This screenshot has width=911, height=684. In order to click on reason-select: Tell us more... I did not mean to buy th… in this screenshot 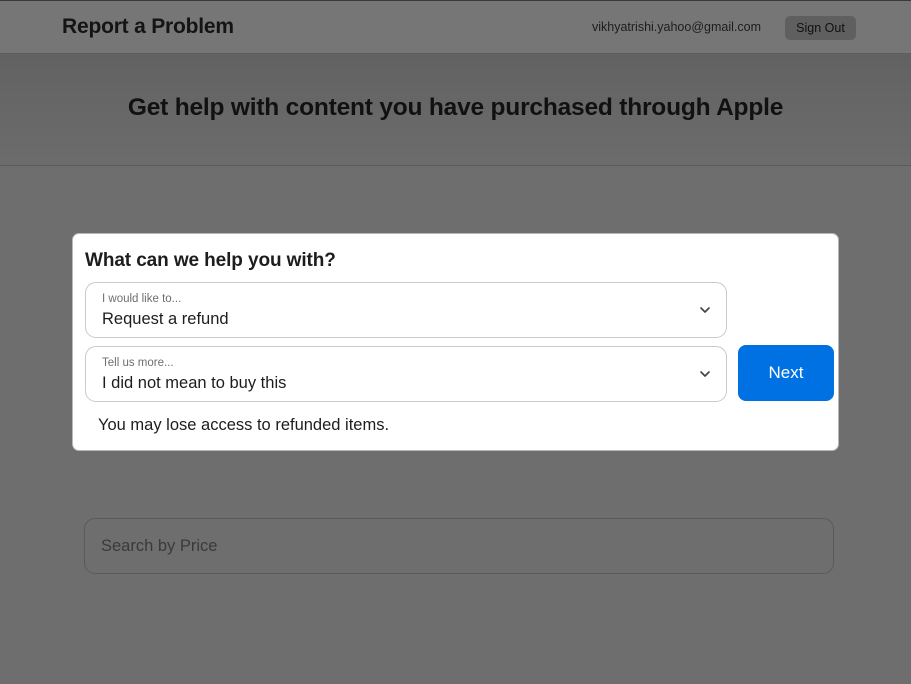, I will do `click(406, 374)`.